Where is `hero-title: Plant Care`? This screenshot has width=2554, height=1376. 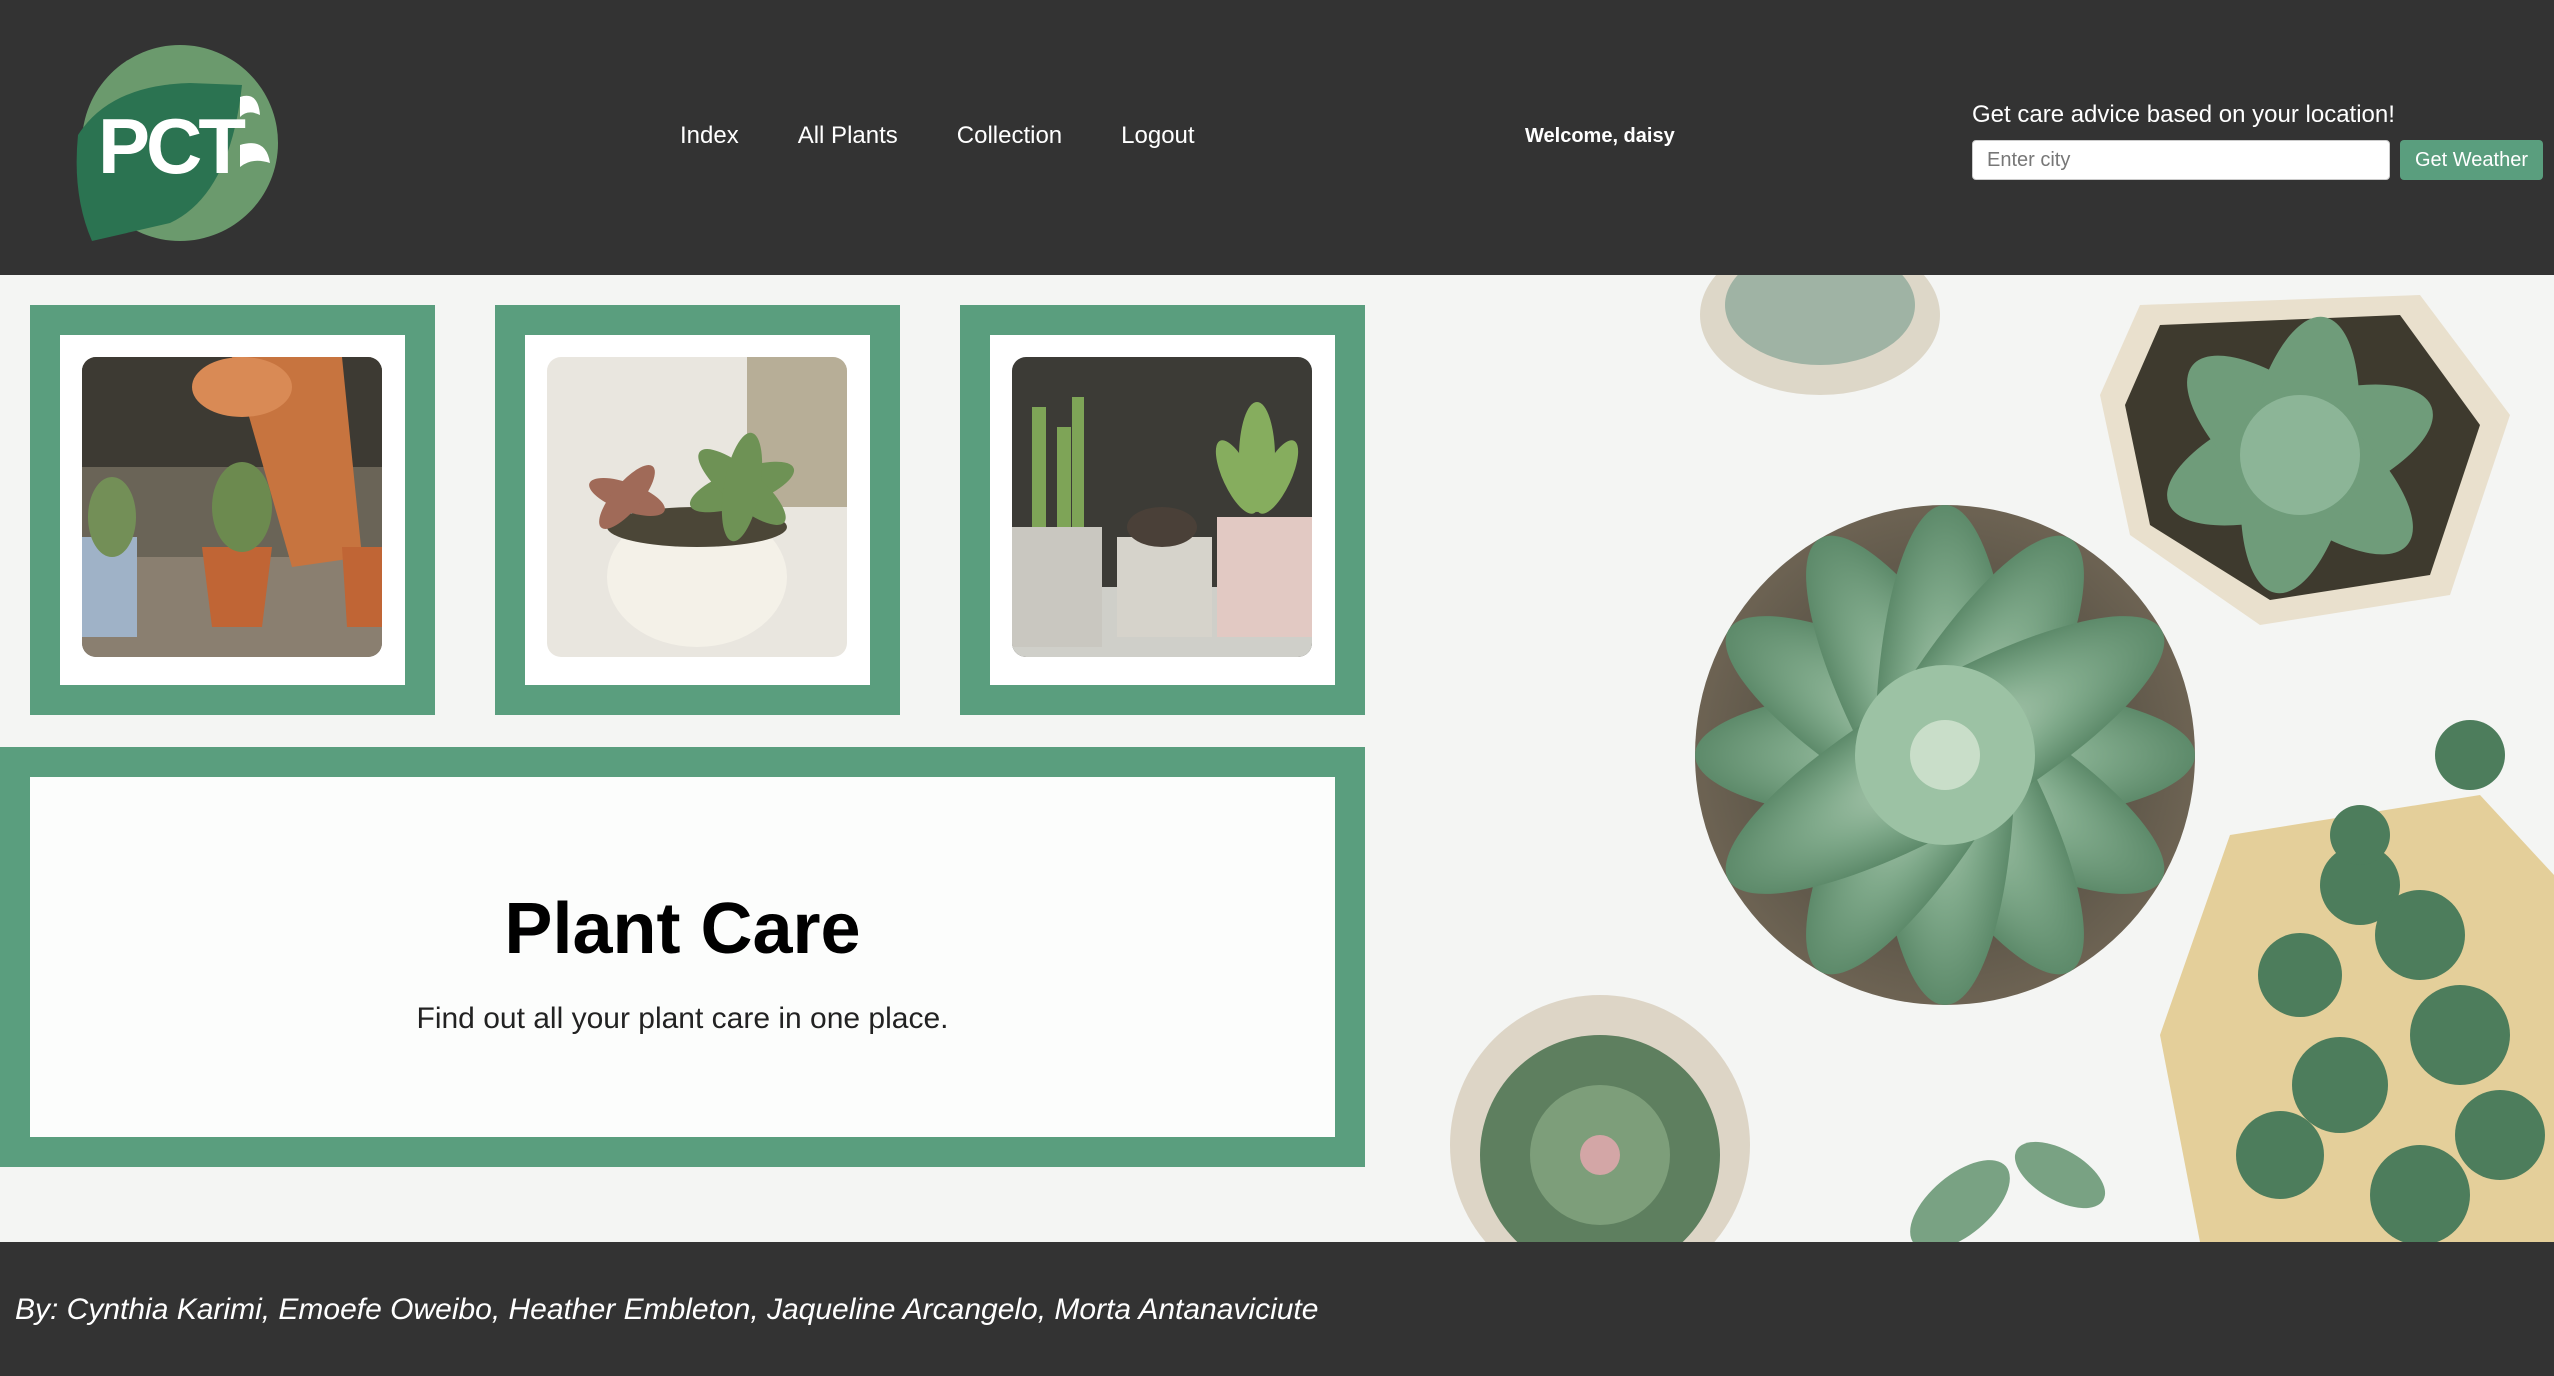 hero-title: Plant Care is located at coordinates (682, 929).